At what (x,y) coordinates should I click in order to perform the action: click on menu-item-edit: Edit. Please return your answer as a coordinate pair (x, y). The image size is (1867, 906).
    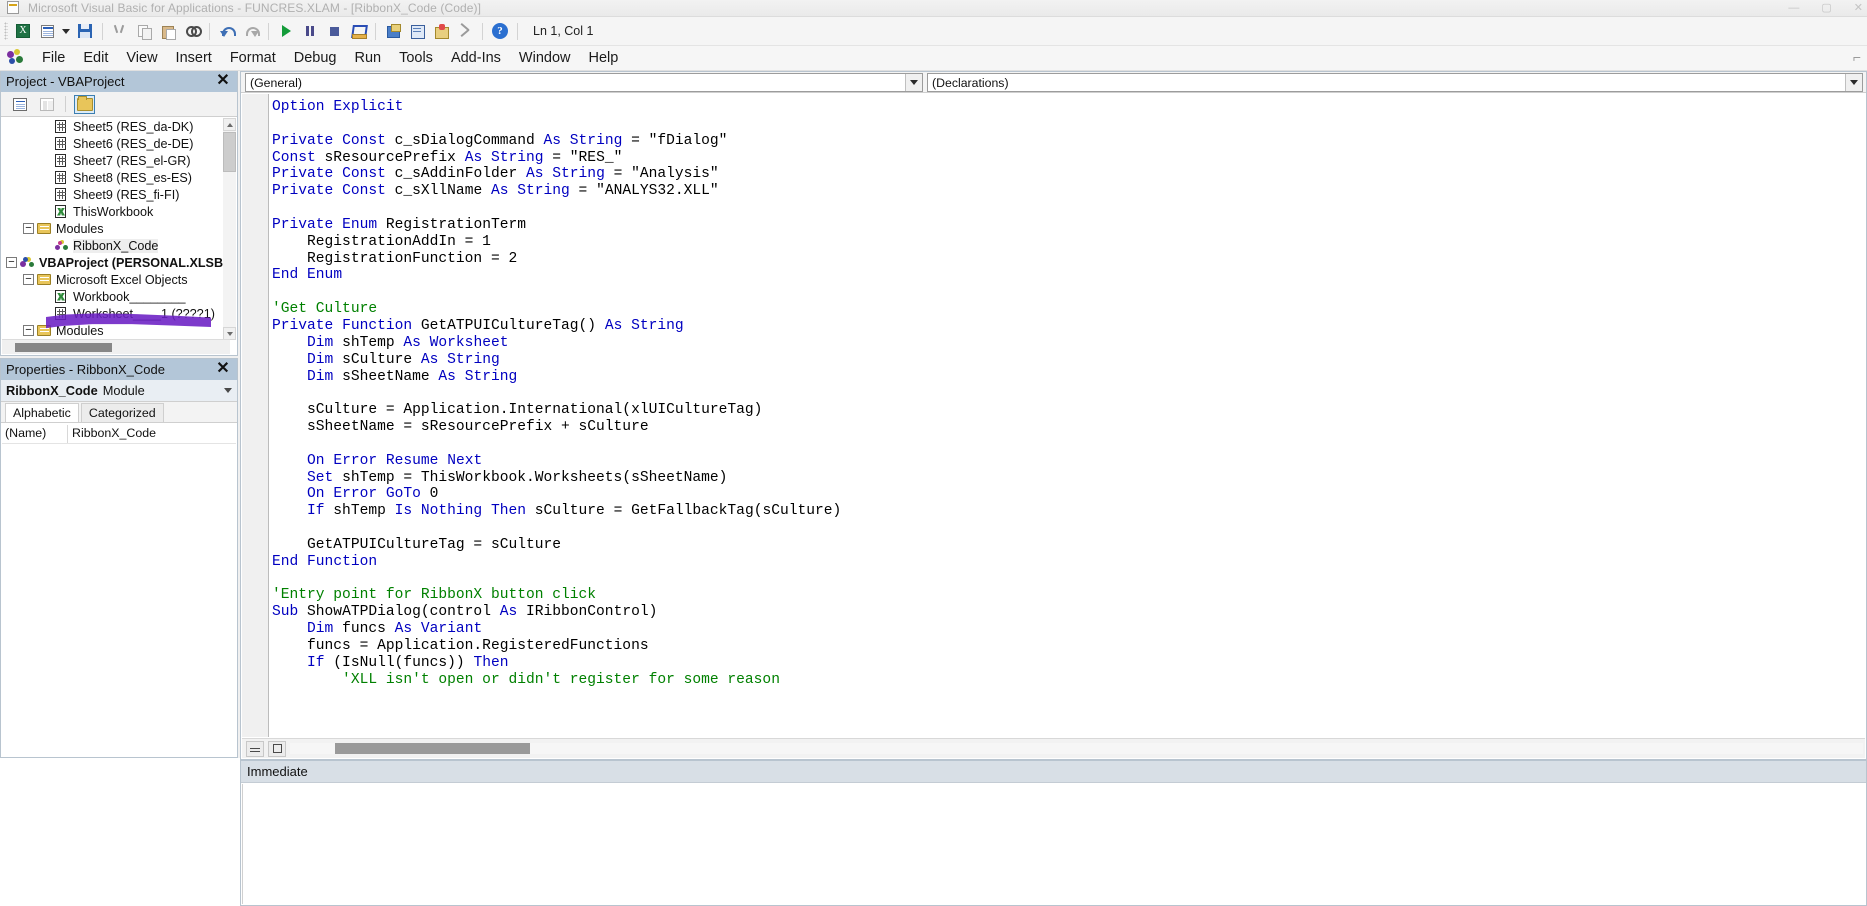
    Looking at the image, I should click on (95, 58).